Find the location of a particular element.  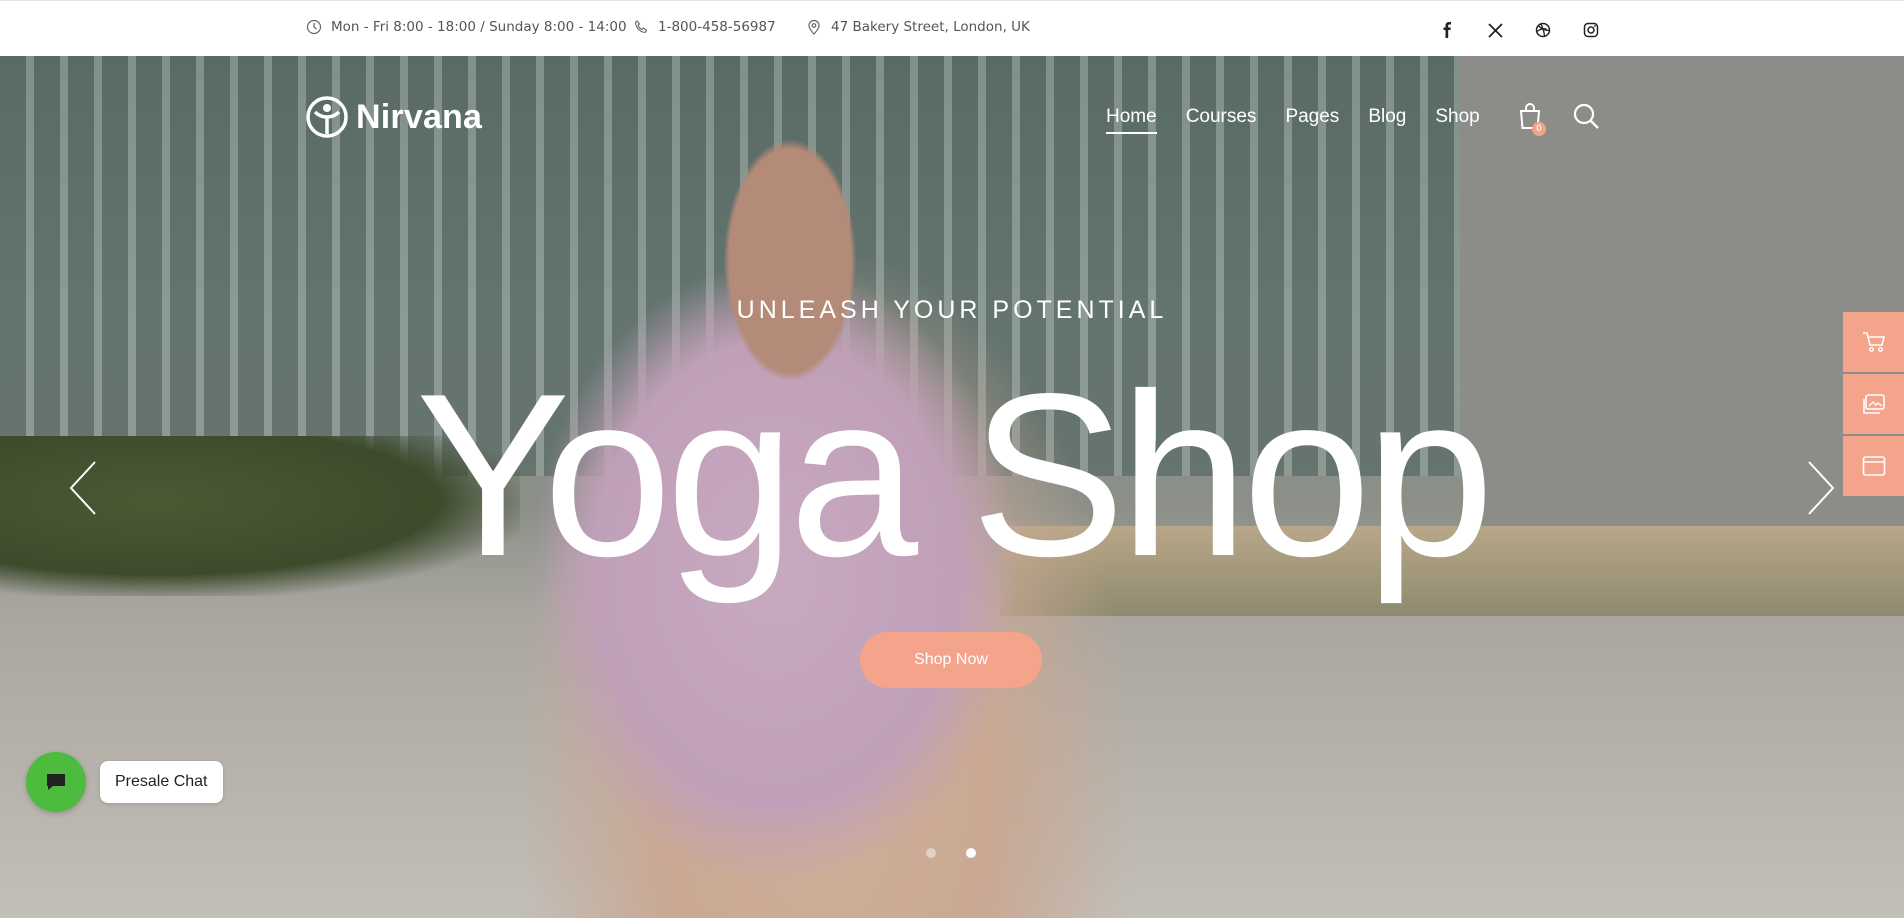

nav-courses: Courses is located at coordinates (1221, 120).